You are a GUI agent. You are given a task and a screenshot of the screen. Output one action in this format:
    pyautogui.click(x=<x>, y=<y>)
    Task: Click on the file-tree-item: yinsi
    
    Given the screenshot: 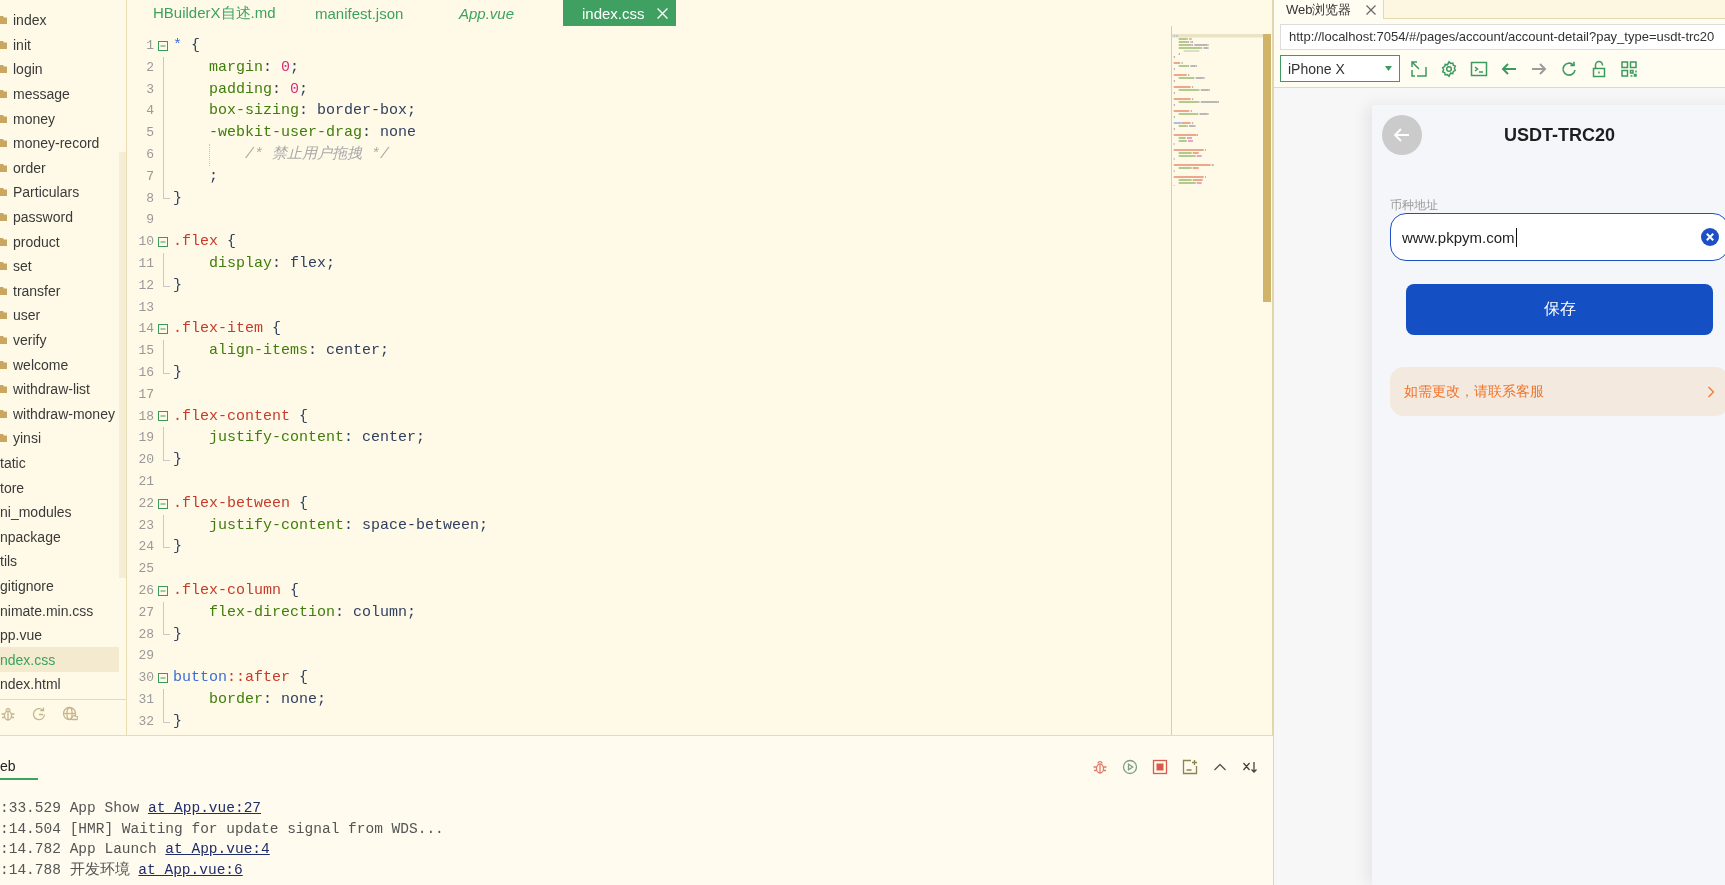 What is the action you would take?
    pyautogui.click(x=59, y=438)
    